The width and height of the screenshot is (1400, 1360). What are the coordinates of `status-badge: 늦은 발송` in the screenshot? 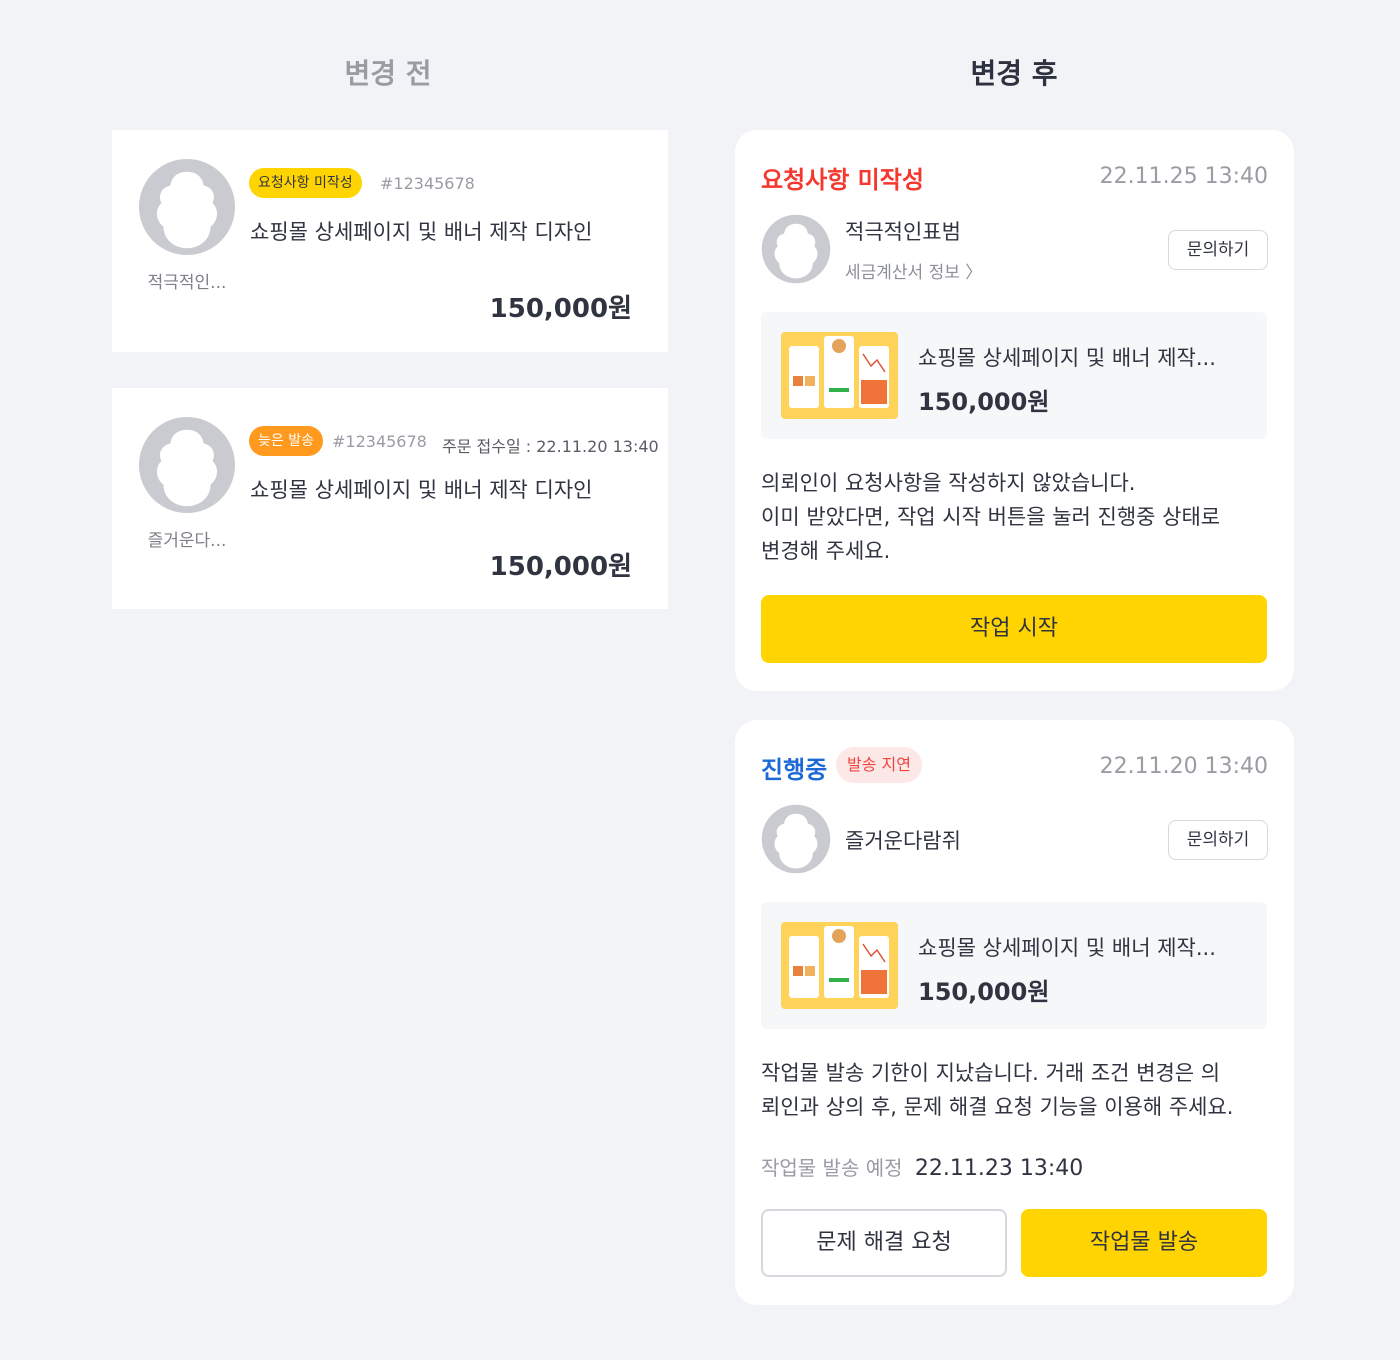 It's located at (286, 441).